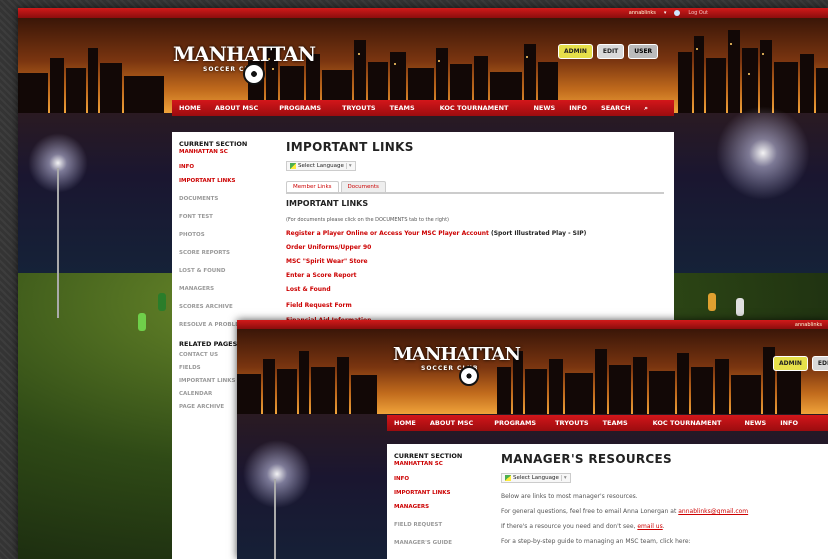 The height and width of the screenshot is (559, 828). I want to click on globe-icon, so click(677, 13).